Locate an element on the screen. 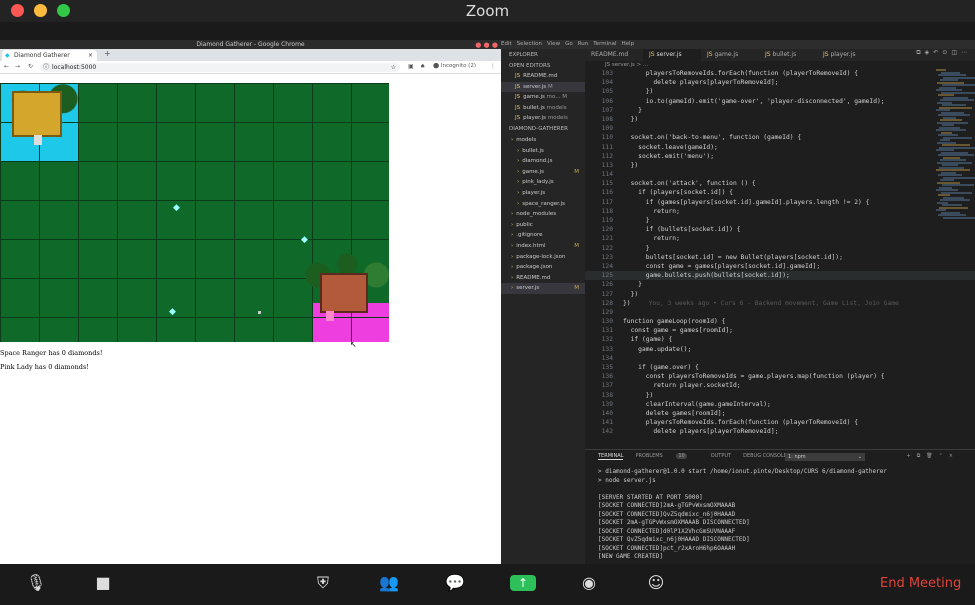 The width and height of the screenshot is (975, 605). editor-actions-icons: ⧉◈↶⊙◫⋯ is located at coordinates (943, 53).